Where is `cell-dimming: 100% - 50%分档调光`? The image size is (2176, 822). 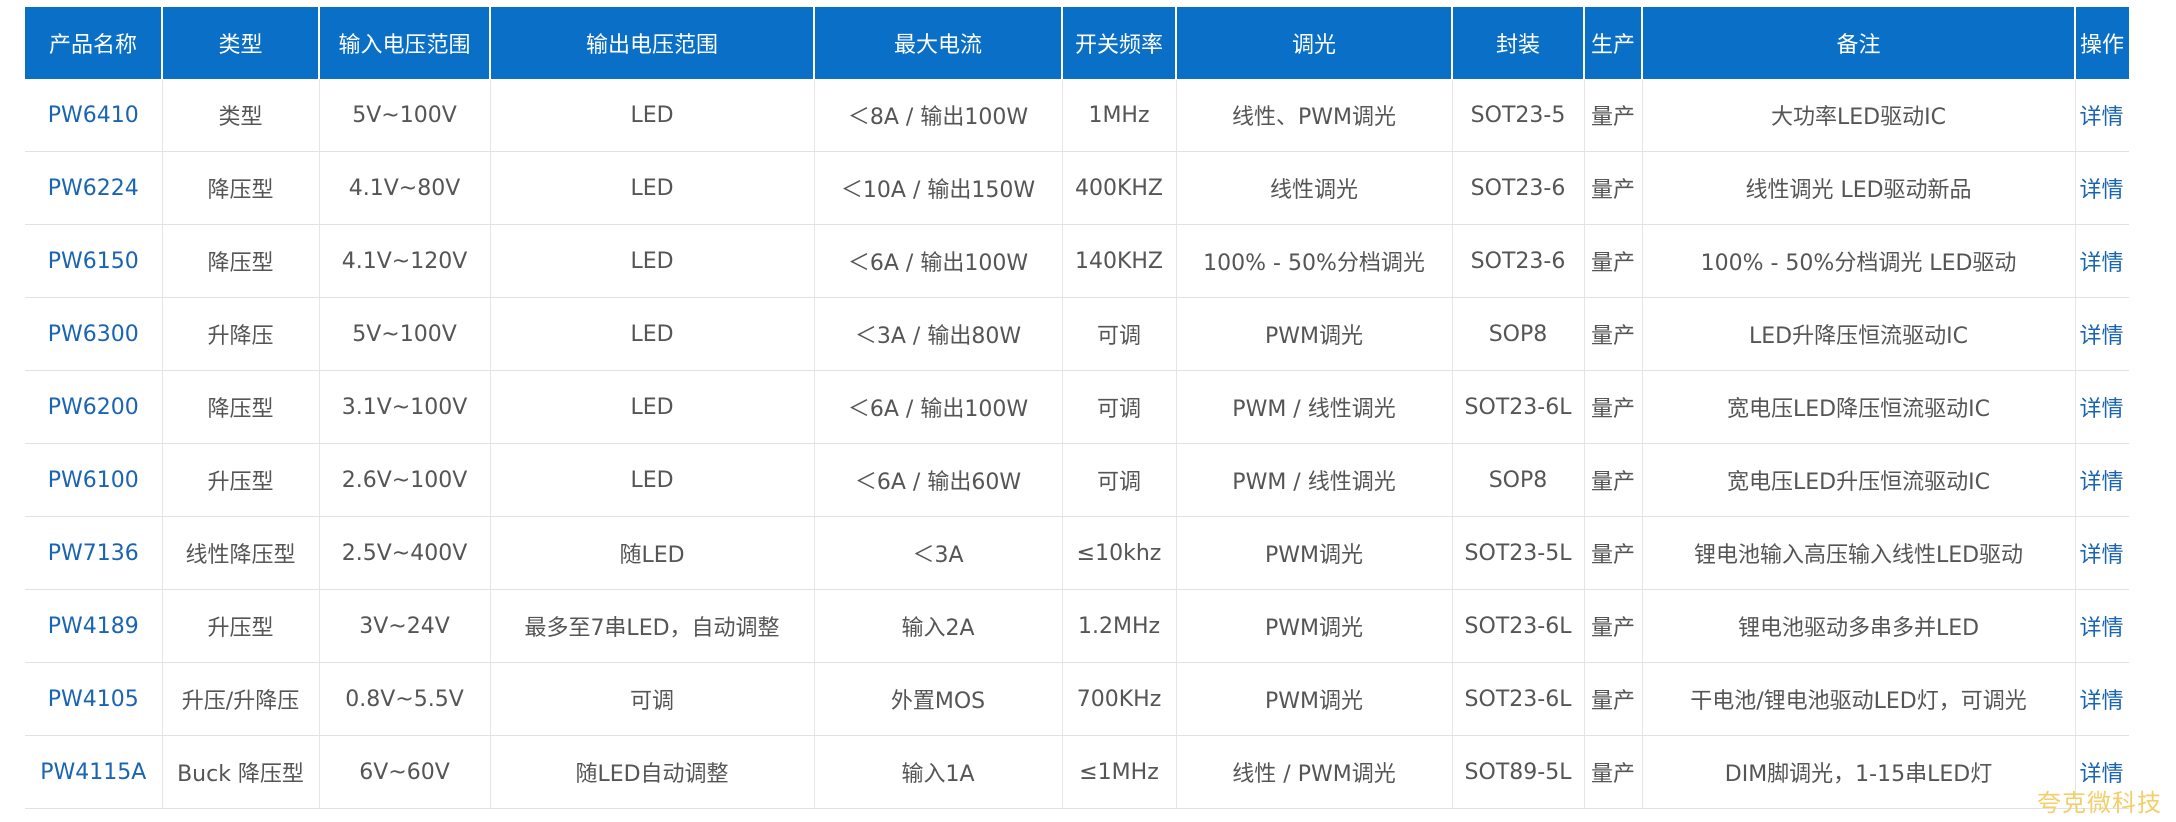
cell-dimming: 100% - 50%分档调光 is located at coordinates (1314, 261).